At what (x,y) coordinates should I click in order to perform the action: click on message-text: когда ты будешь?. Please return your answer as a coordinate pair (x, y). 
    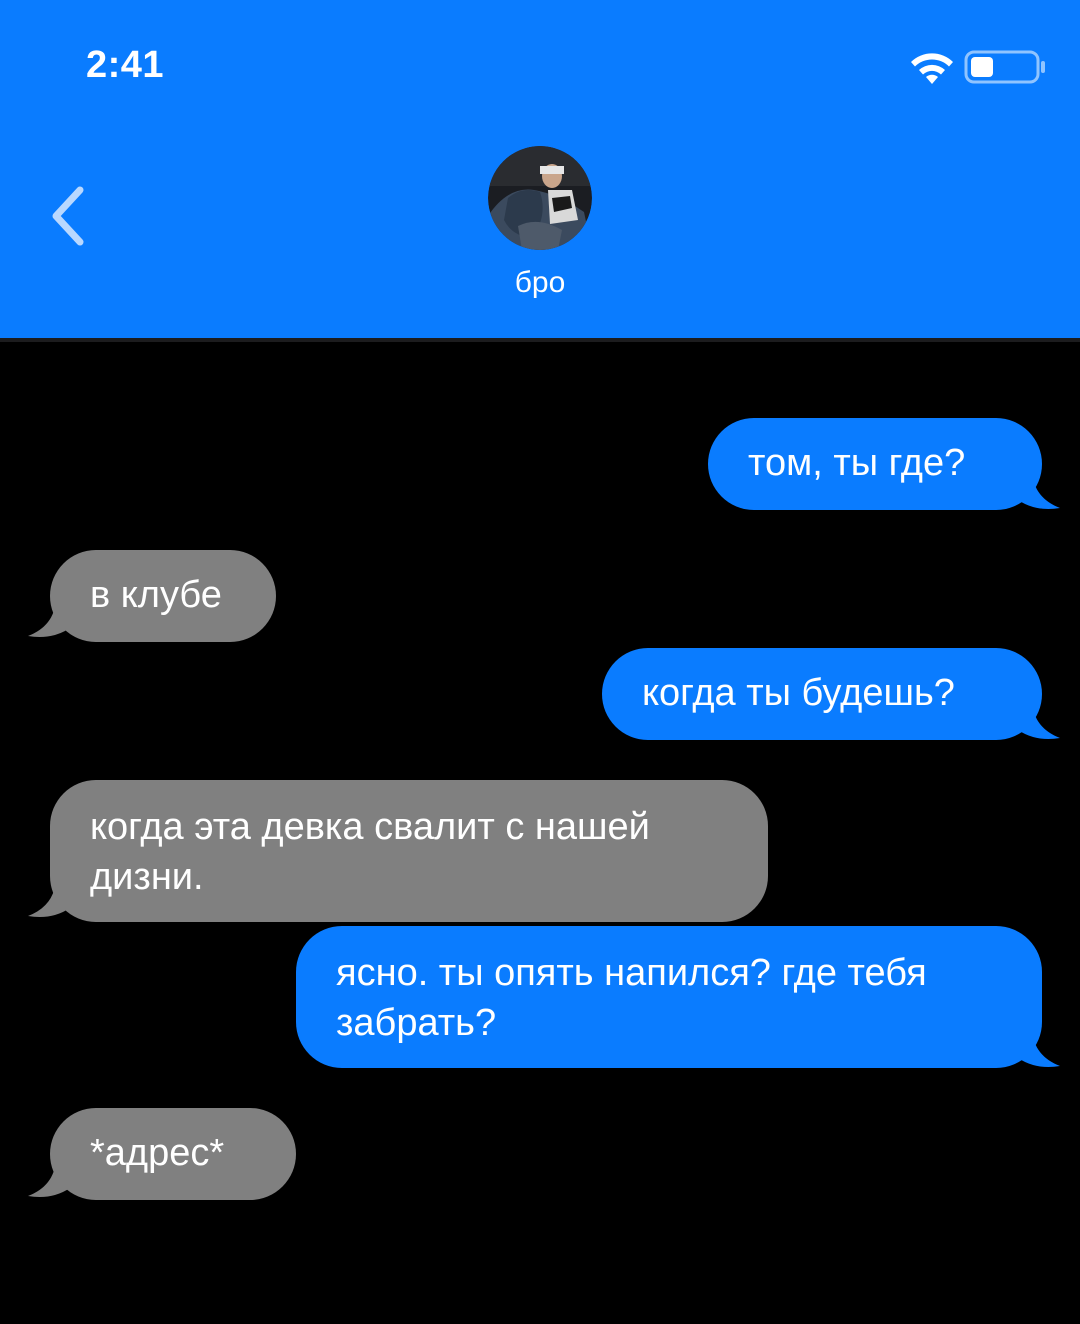
    Looking at the image, I should click on (798, 693).